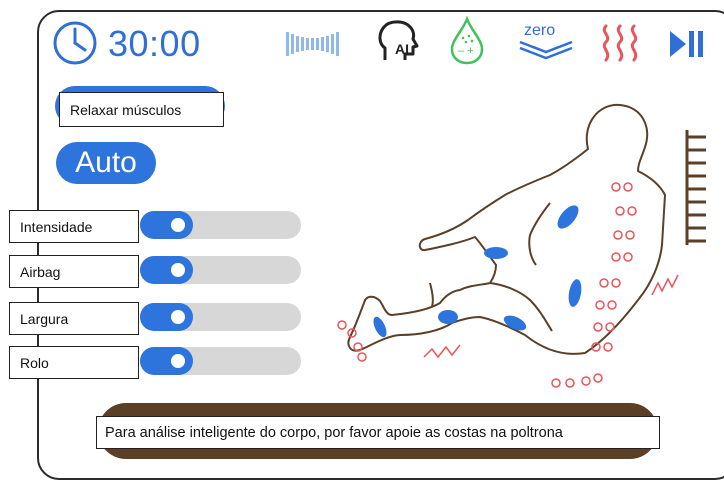 Image resolution: width=724 pixels, height=480 pixels. I want to click on airbag-slider-fill, so click(166, 270).